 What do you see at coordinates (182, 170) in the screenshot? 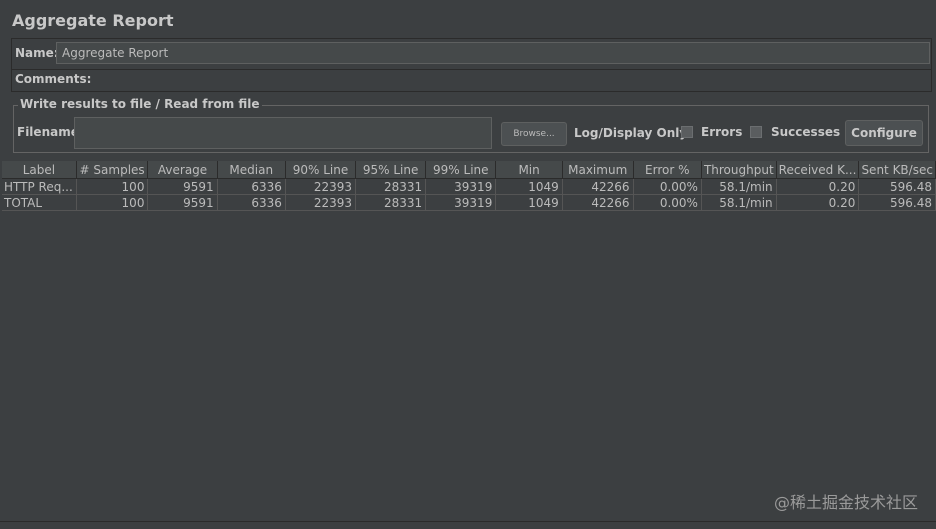
I see `column-header: Average` at bounding box center [182, 170].